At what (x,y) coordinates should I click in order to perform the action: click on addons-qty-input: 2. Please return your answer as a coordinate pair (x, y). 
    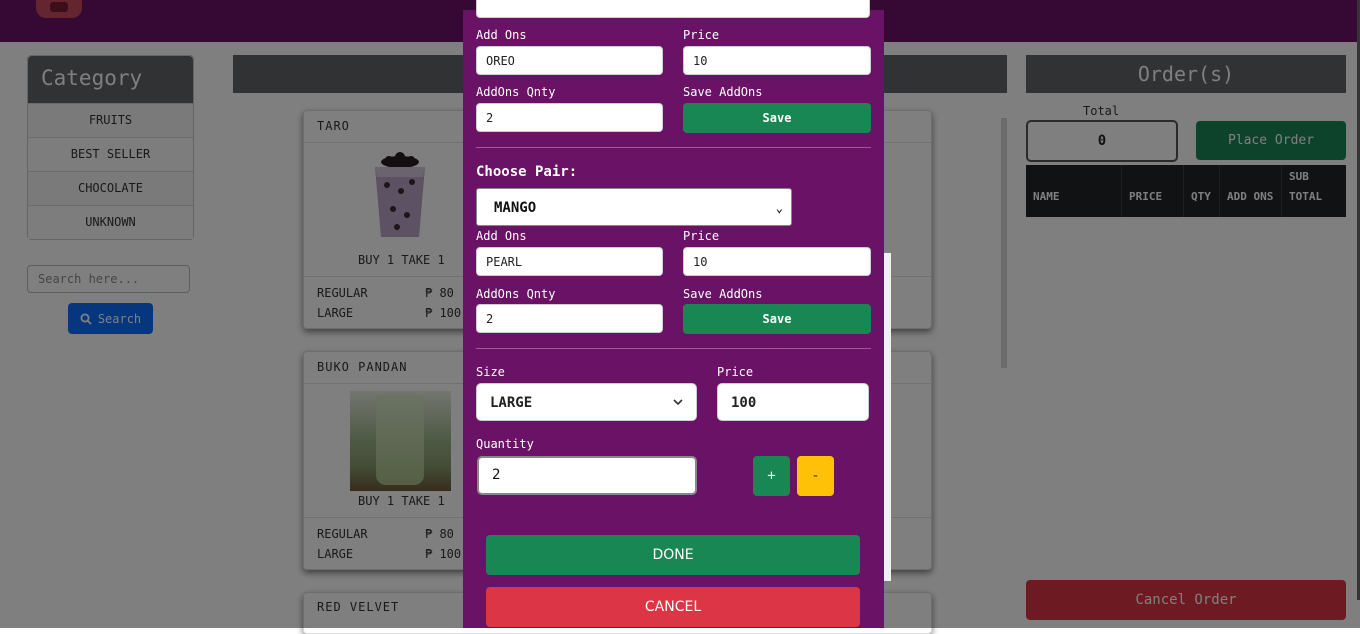
    Looking at the image, I should click on (569, 117).